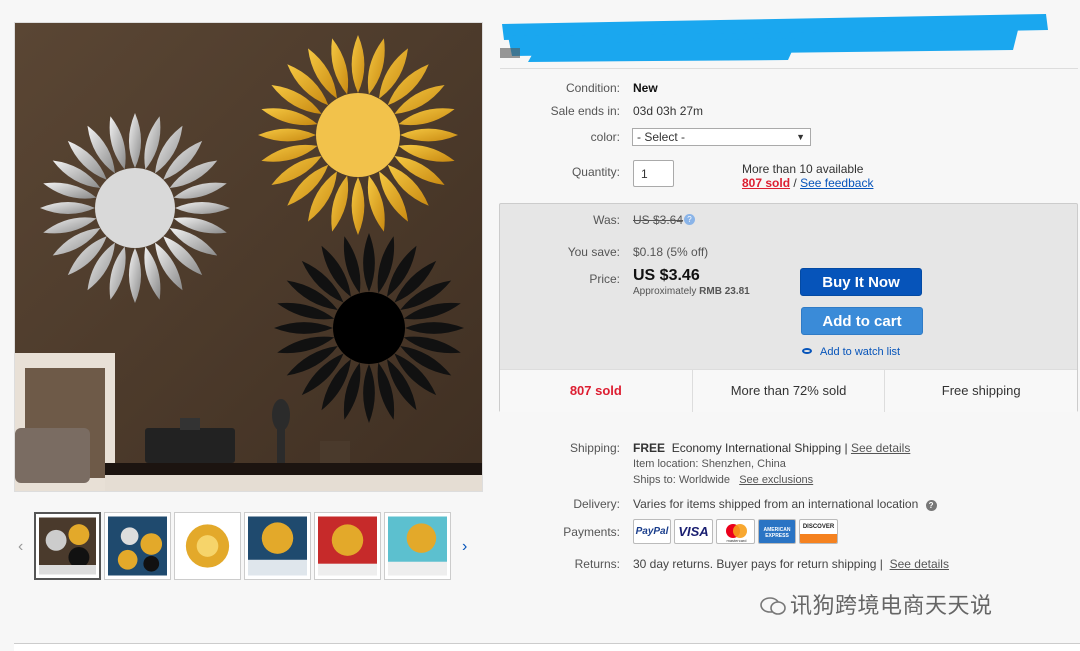 The width and height of the screenshot is (1080, 651). I want to click on help-icon: ?, so click(931, 505).